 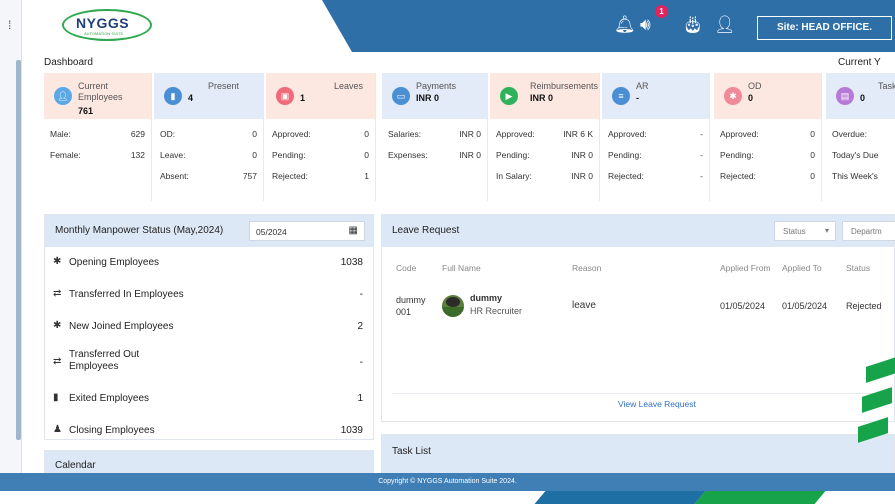 I want to click on row-applied-from: 01/05/2024, so click(x=743, y=306).